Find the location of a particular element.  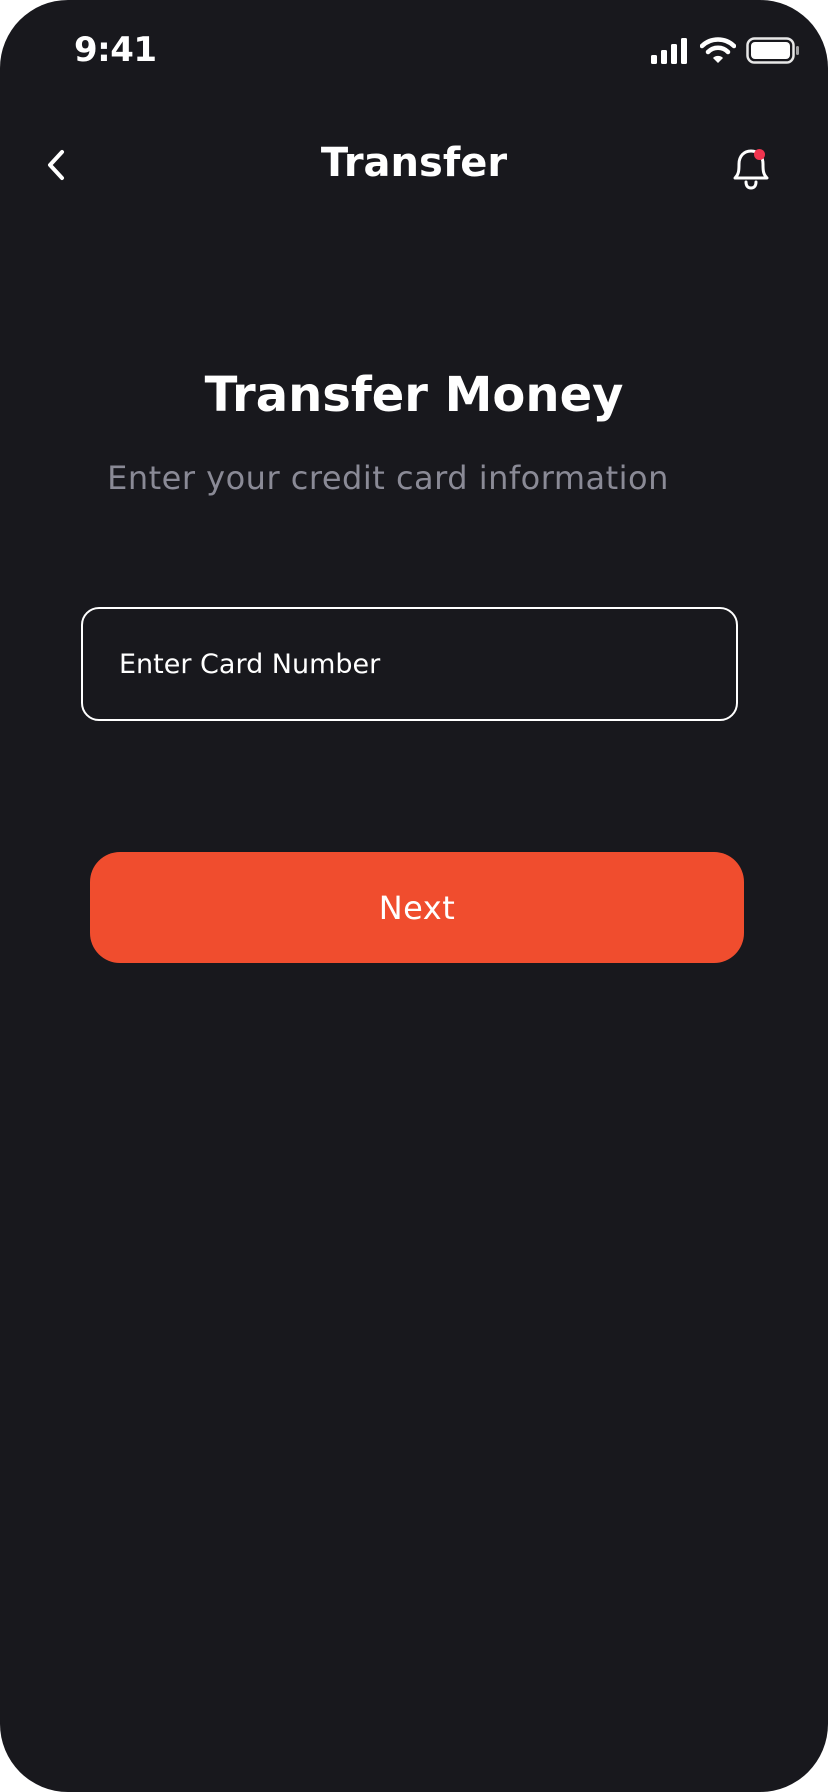

header-title: Transfer is located at coordinates (414, 163).